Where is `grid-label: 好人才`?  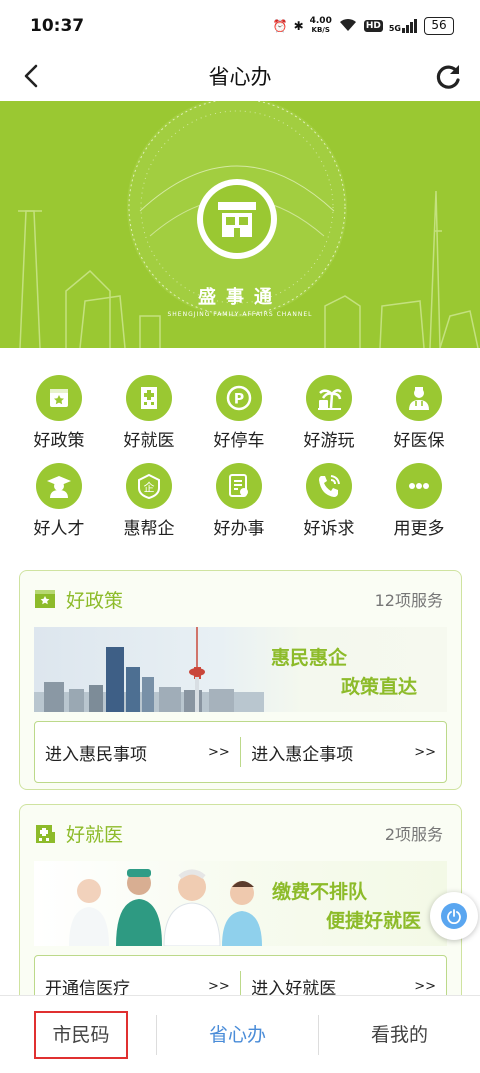
grid-label: 好人才 is located at coordinates (59, 529).